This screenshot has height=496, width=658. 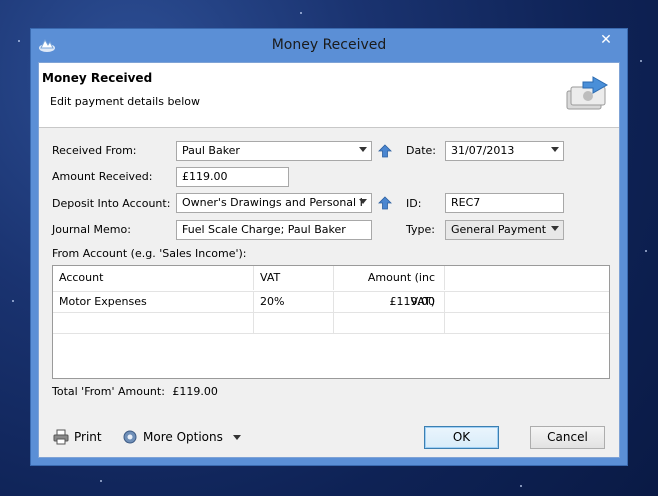 I want to click on cell-amount-empty, so click(x=389, y=322).